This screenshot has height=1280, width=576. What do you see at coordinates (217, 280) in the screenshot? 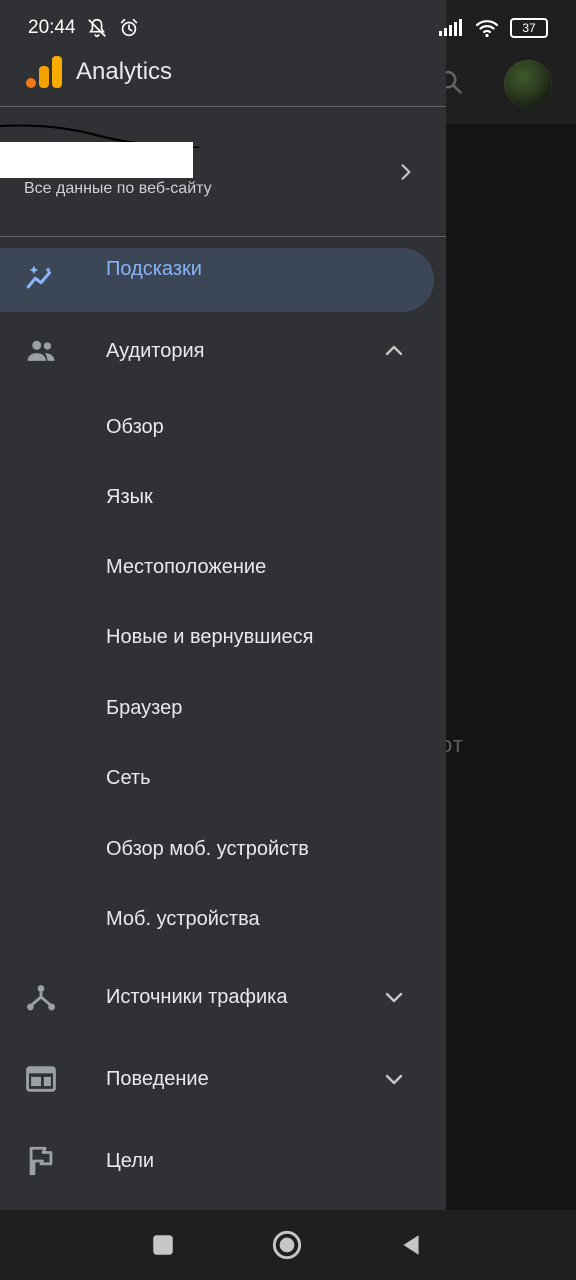
I see `nav-item-insights: Подсказки` at bounding box center [217, 280].